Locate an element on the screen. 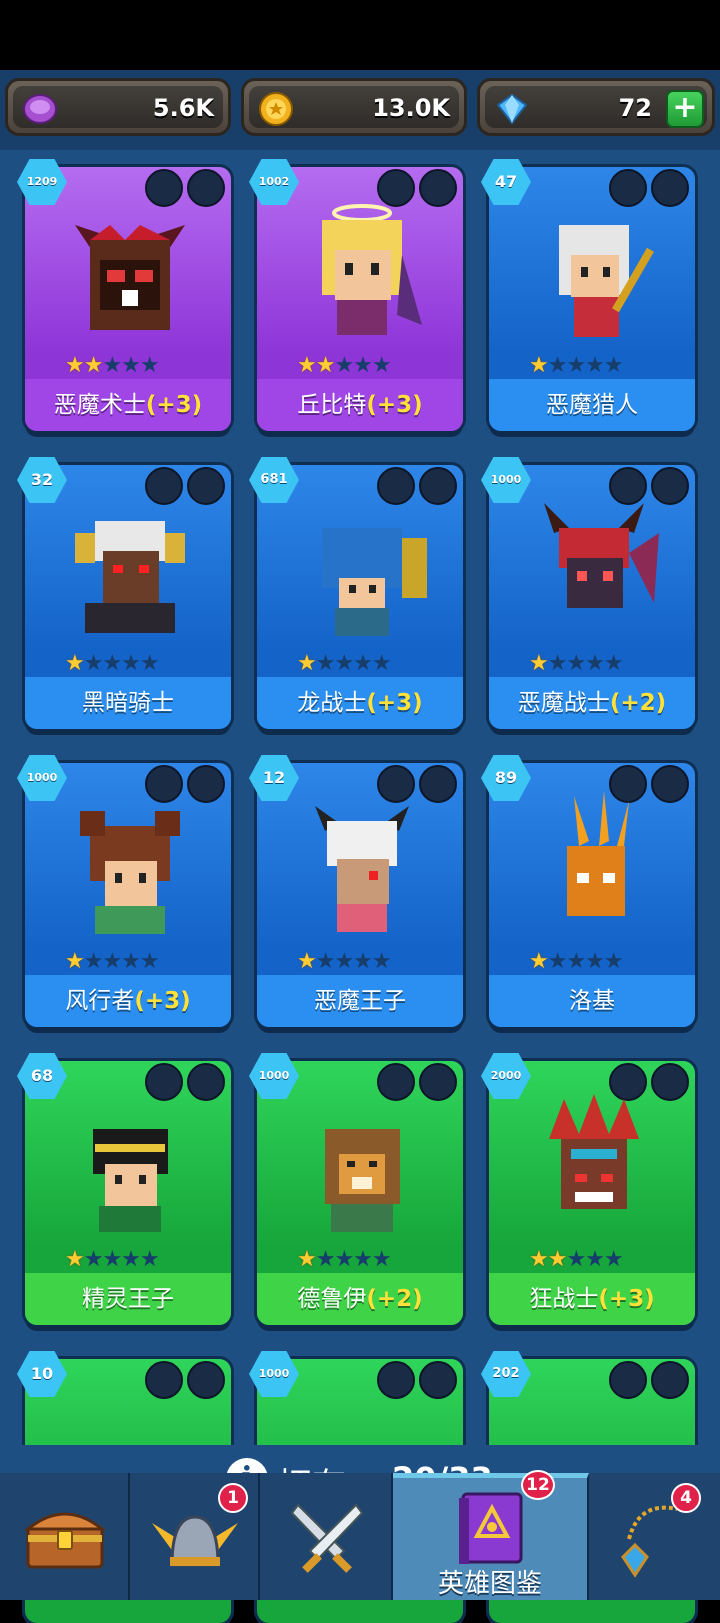 This screenshot has width=720, height=1623. hero-card: 681 ★★★★★ 龙战士(+3) is located at coordinates (356, 593).